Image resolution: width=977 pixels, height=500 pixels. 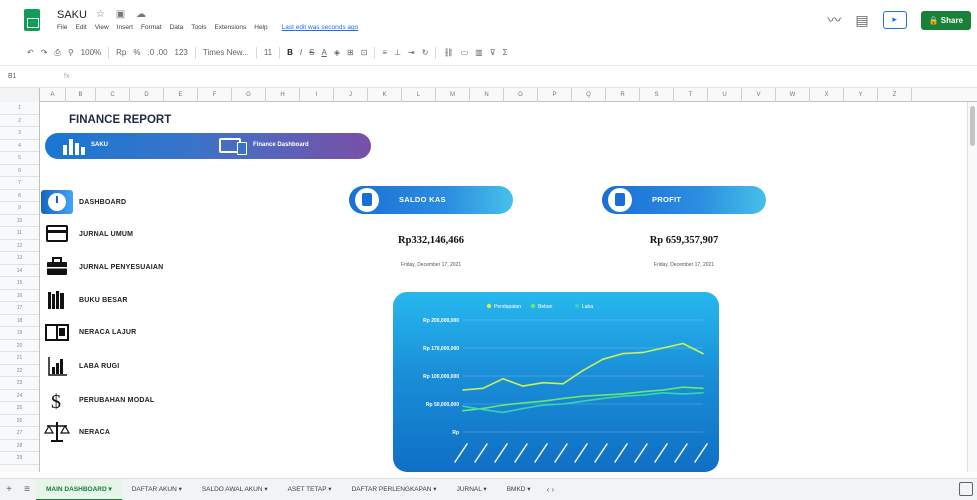 I want to click on column-header-cell: S, so click(x=657, y=95).